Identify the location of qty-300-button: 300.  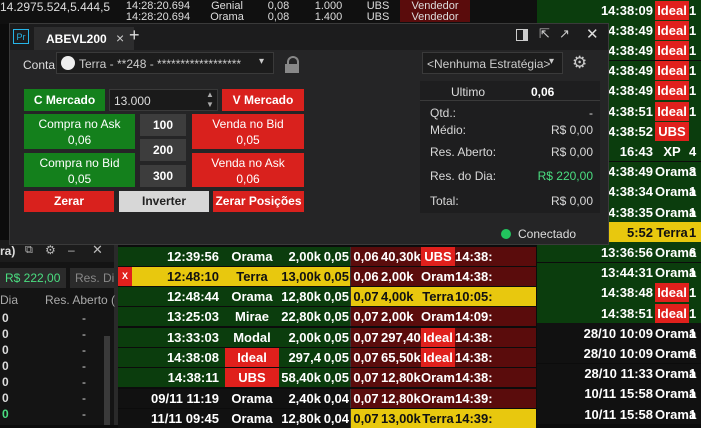
(163, 176).